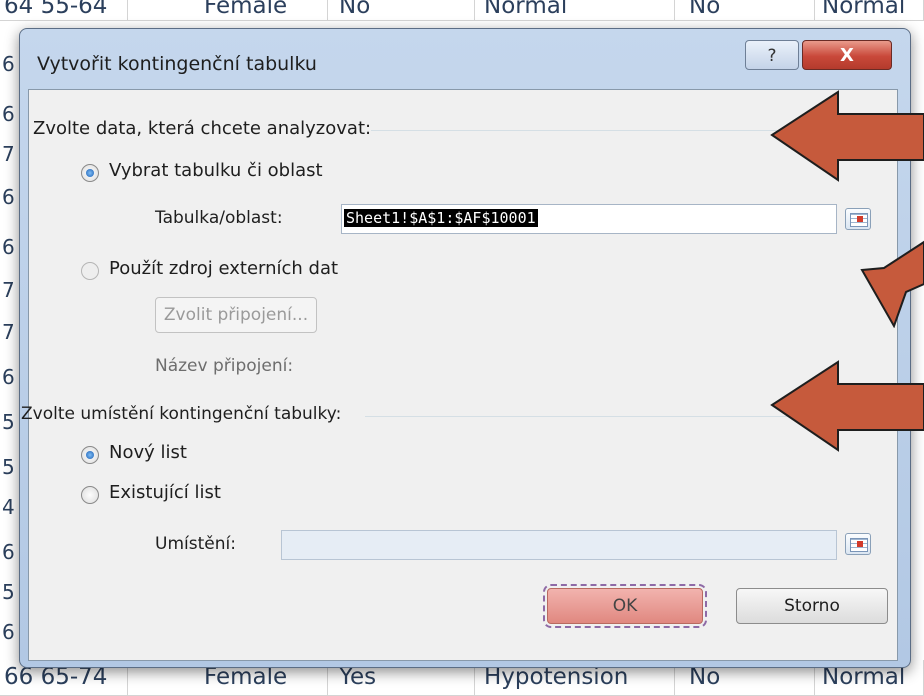 Image resolution: width=924 pixels, height=696 pixels. What do you see at coordinates (772, 55) in the screenshot?
I see `help-button: ?` at bounding box center [772, 55].